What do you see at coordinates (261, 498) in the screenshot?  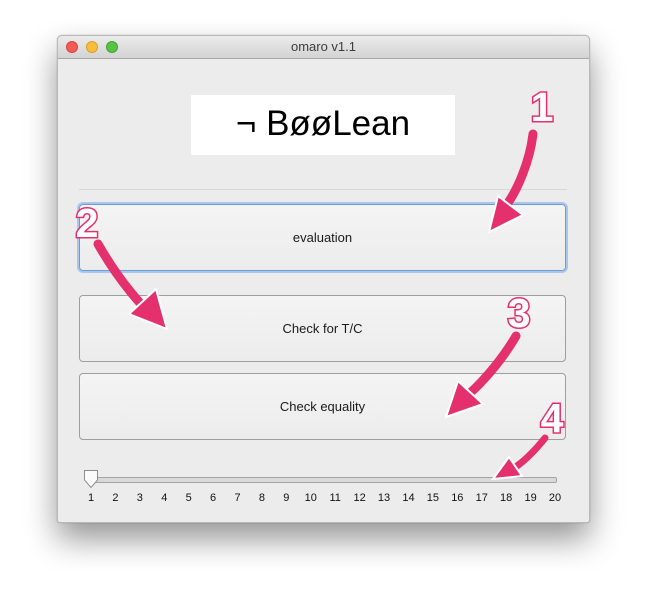 I see `slider-tick-label: 8` at bounding box center [261, 498].